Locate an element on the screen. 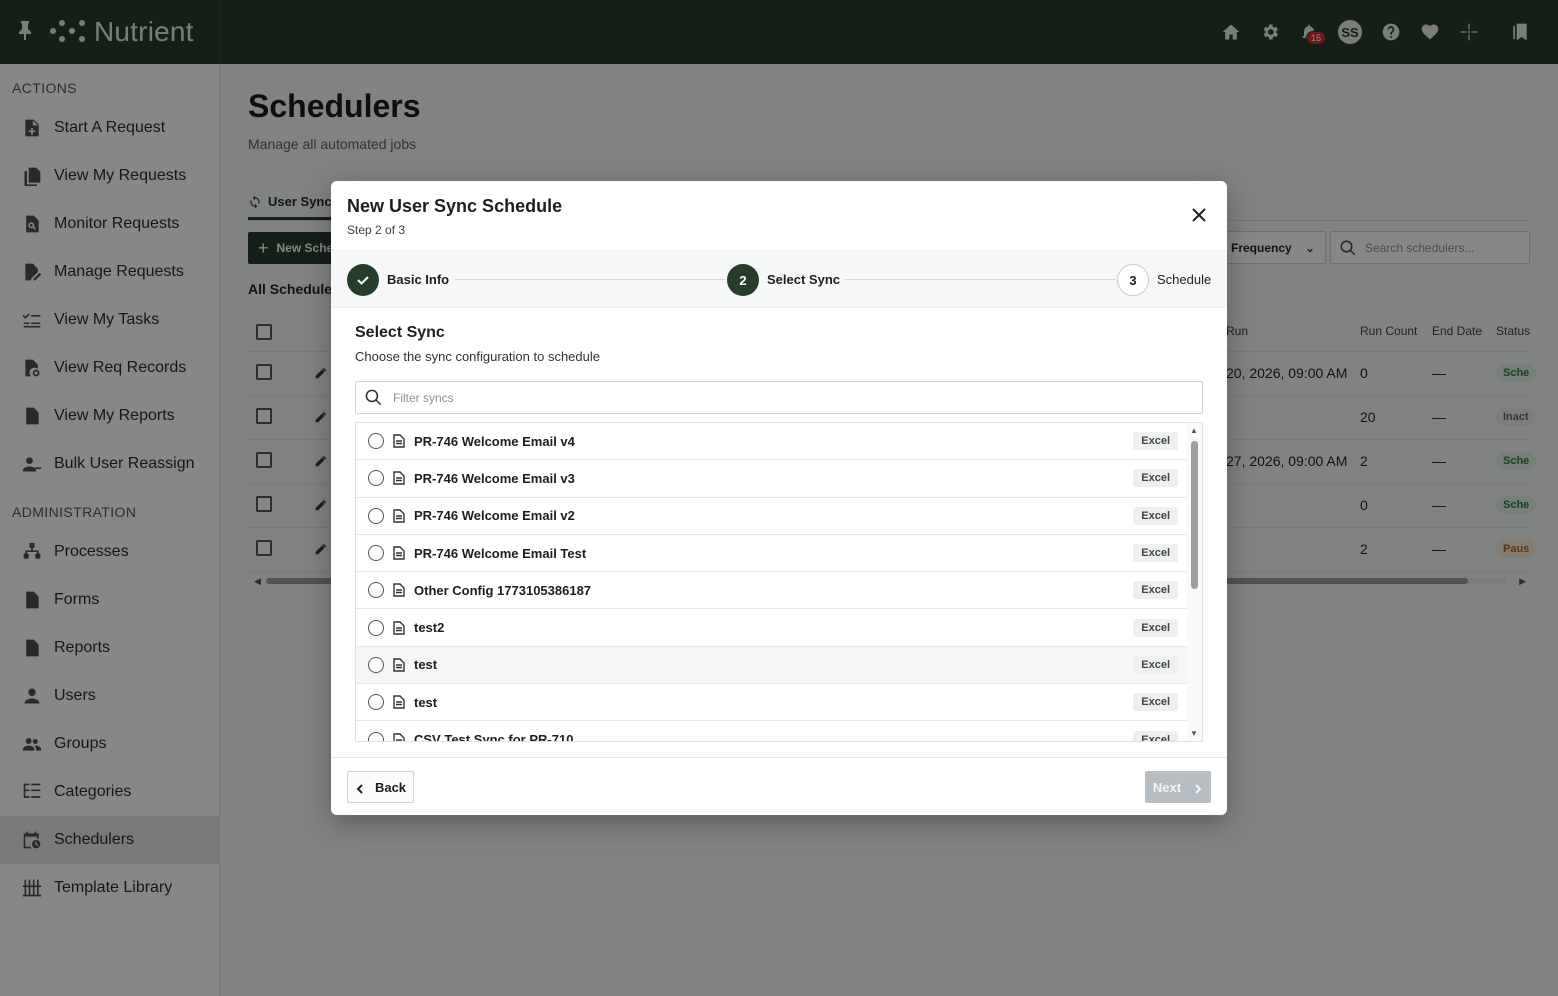  close-icon is located at coordinates (1199, 215).